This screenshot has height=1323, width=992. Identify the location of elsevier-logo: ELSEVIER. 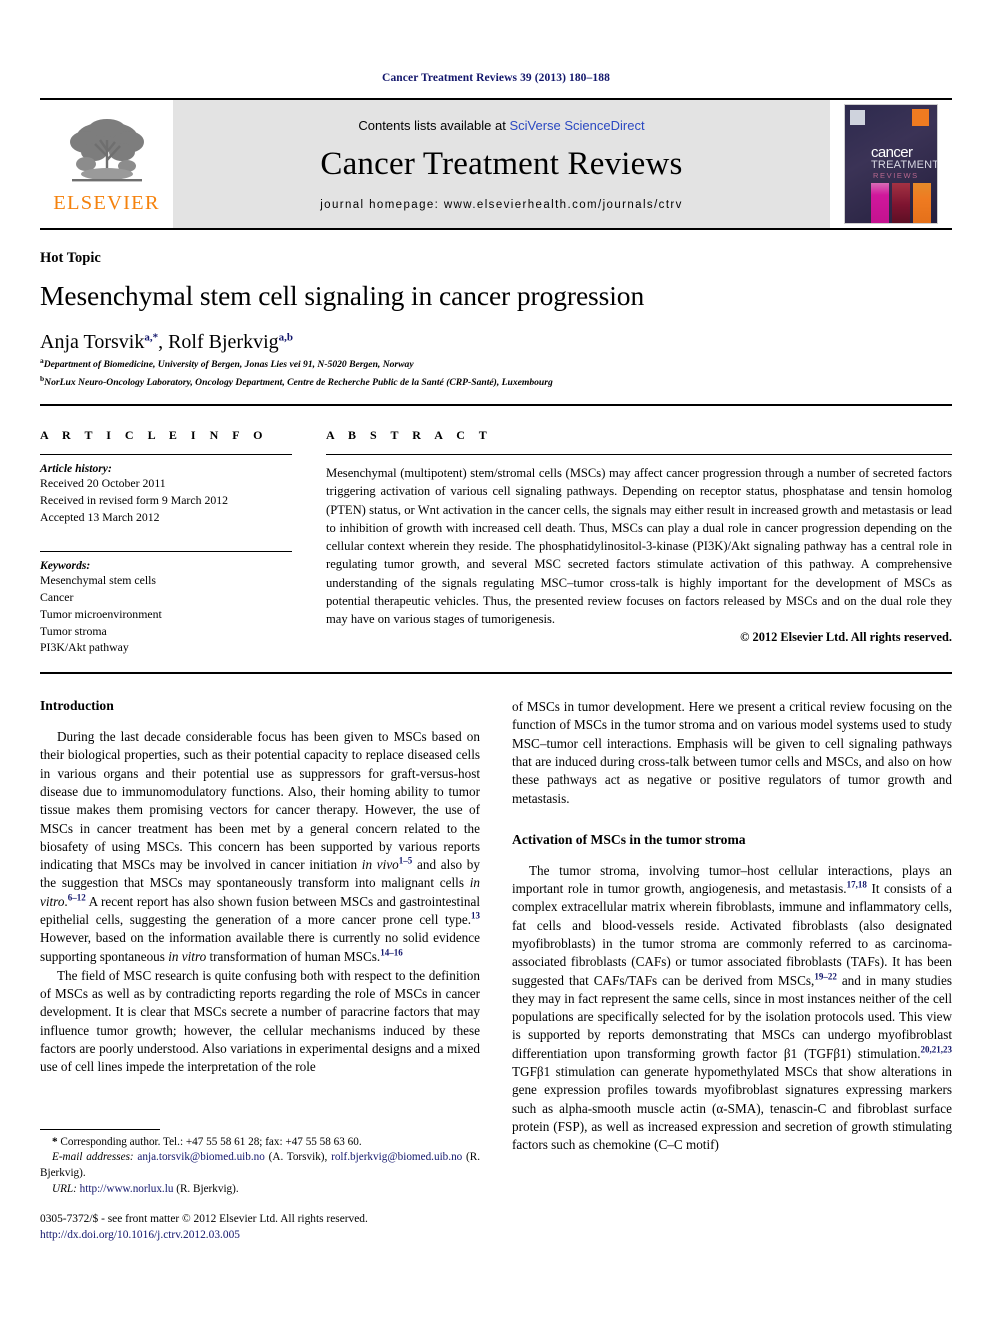
(106, 164).